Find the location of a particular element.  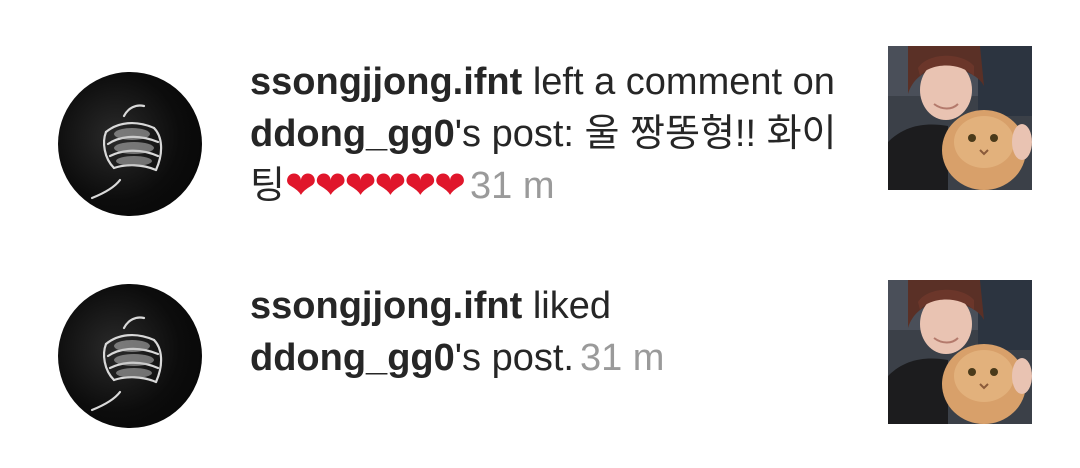

post-suffix: 's post. is located at coordinates (514, 358).